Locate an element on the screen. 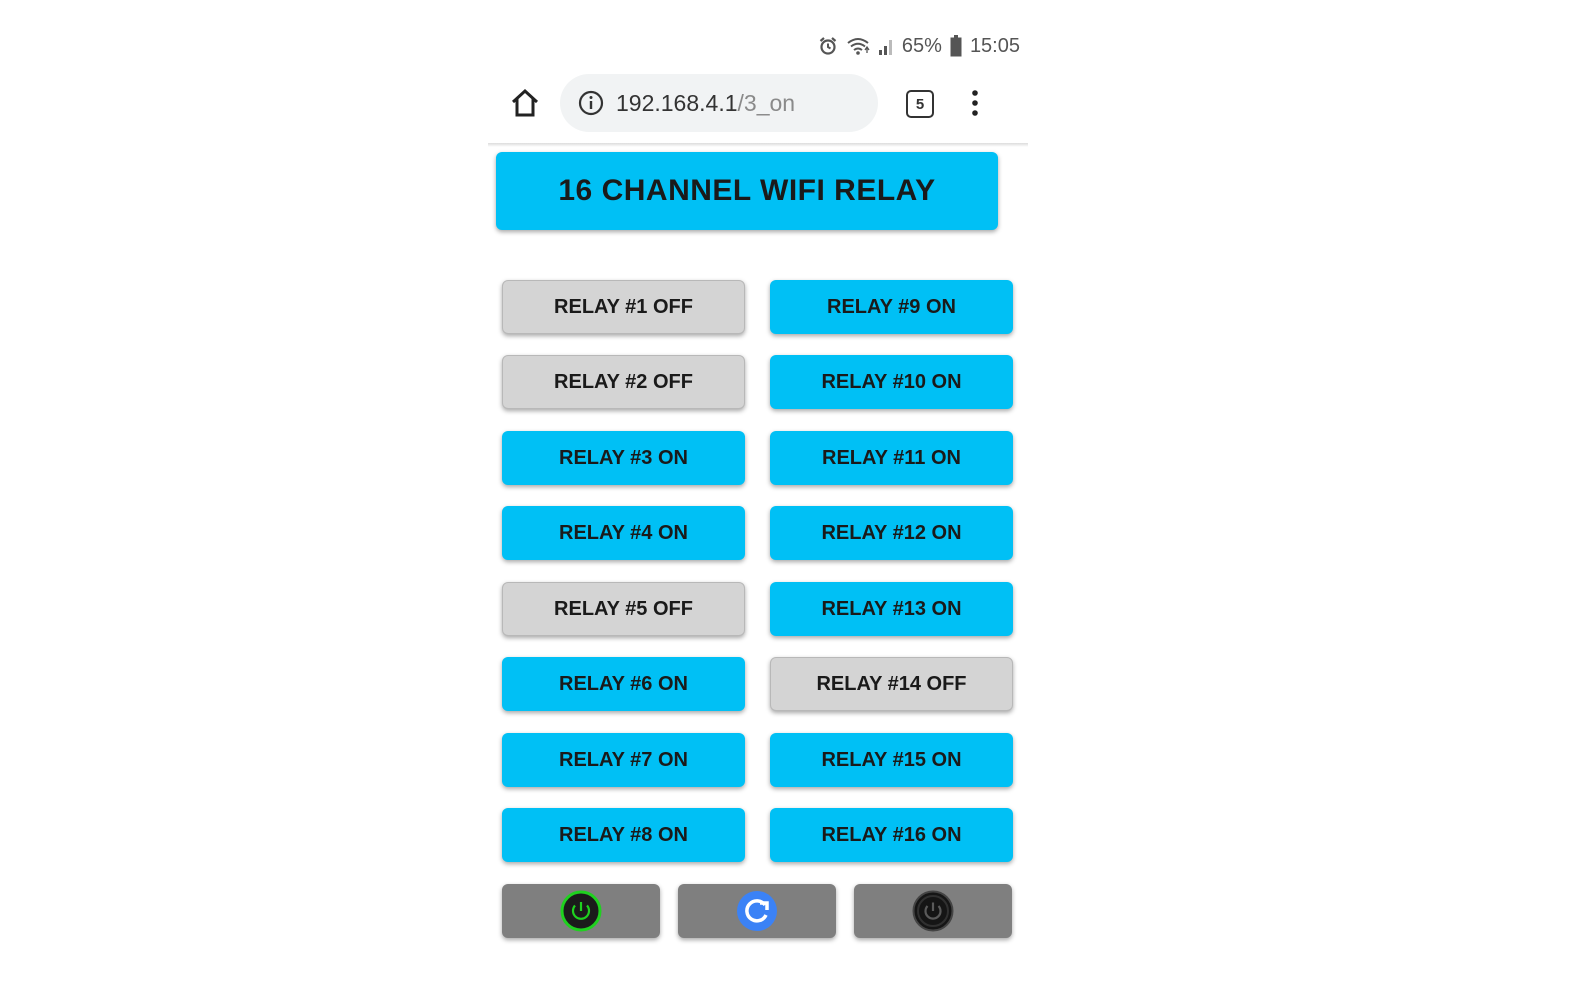 This screenshot has height=1002, width=1592. all-off-button is located at coordinates (933, 911).